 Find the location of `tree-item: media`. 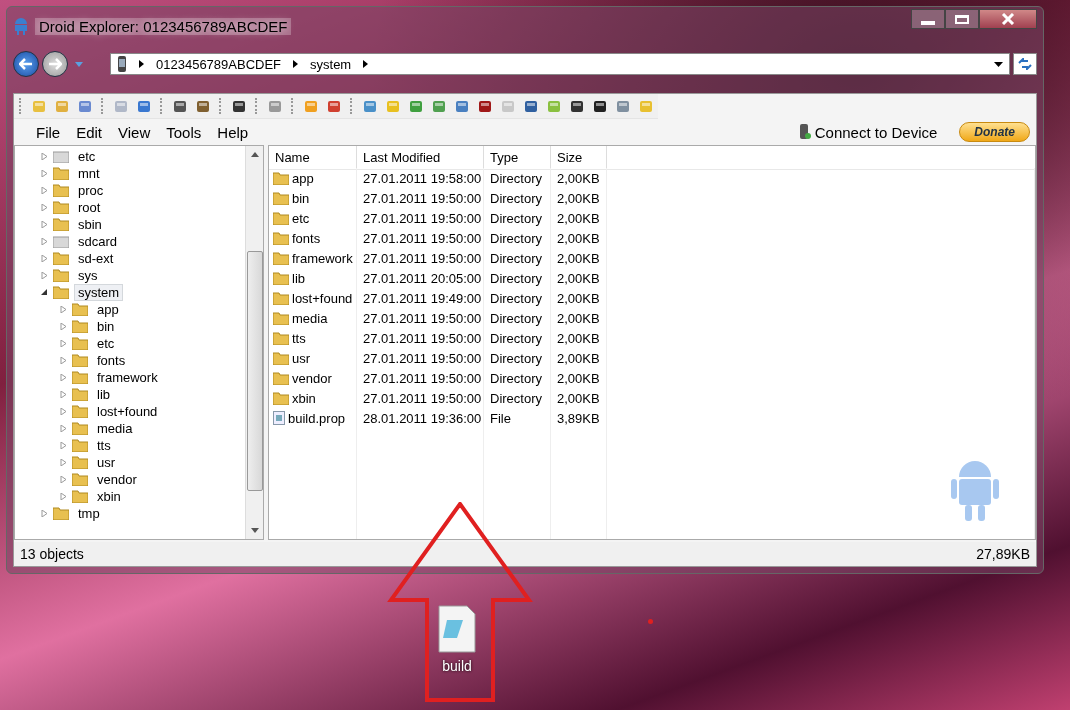

tree-item: media is located at coordinates (115, 428).